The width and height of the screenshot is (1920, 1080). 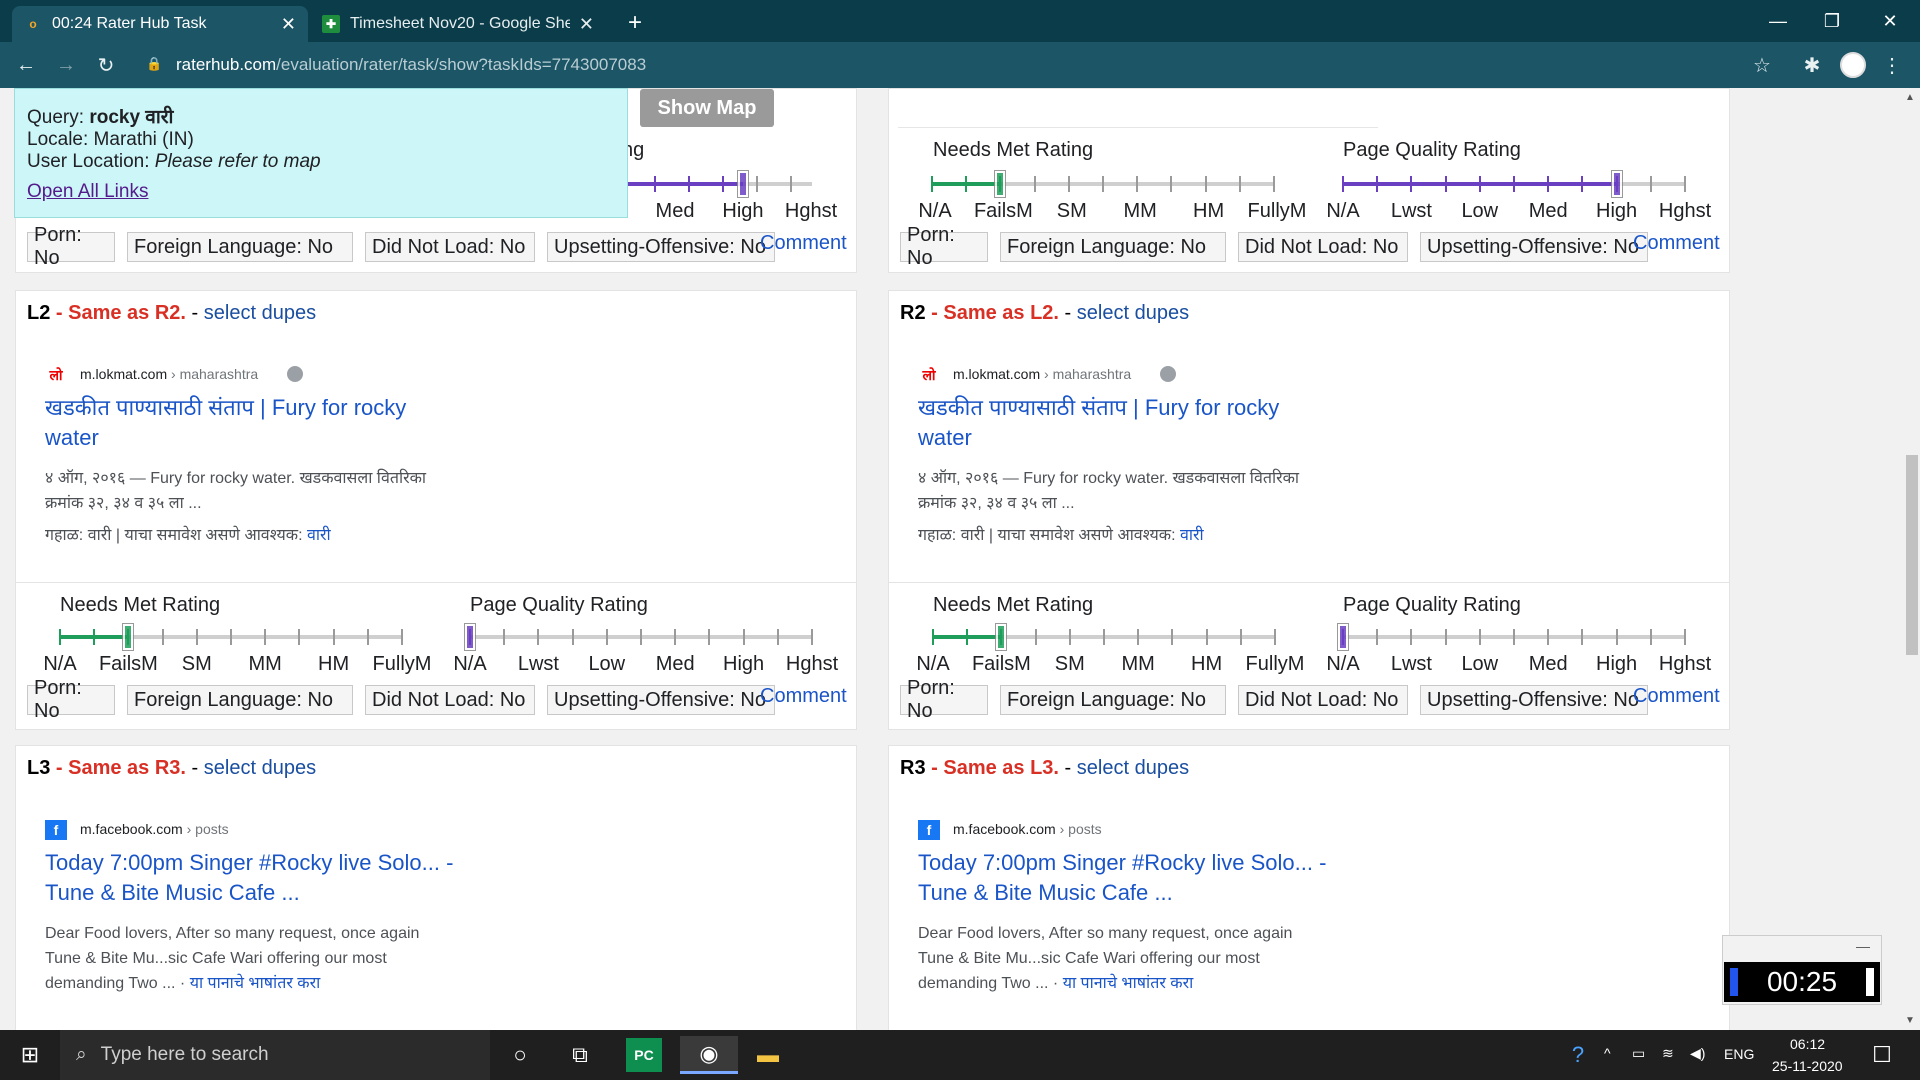 What do you see at coordinates (1411, 211) in the screenshot?
I see `scale-label: Lwst` at bounding box center [1411, 211].